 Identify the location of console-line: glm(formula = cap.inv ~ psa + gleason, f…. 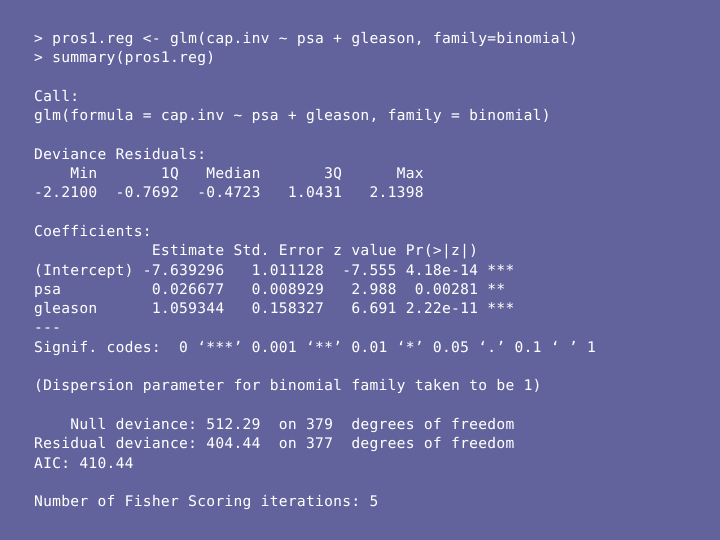
(292, 116).